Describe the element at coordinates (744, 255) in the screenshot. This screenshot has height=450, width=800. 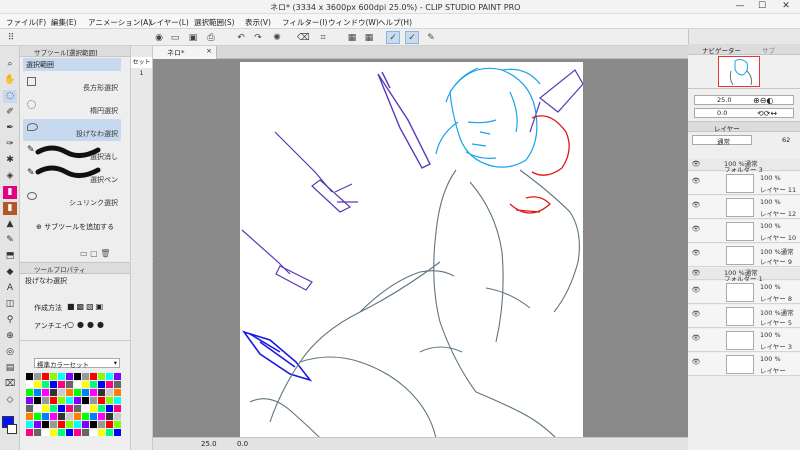
I see `layer-row: 👁 100 %通常 レイヤー 9` at that location.